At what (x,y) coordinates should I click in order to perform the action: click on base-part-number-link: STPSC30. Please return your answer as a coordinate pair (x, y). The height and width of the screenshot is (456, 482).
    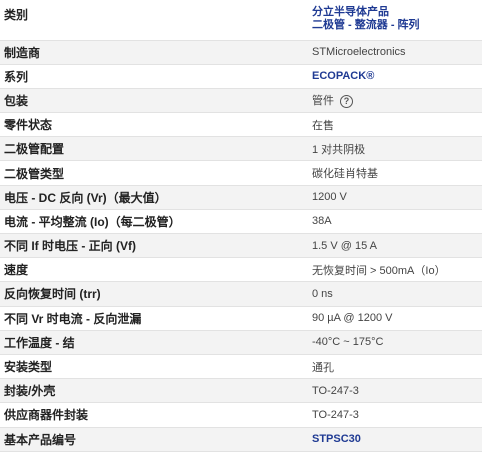
    Looking at the image, I should click on (336, 439).